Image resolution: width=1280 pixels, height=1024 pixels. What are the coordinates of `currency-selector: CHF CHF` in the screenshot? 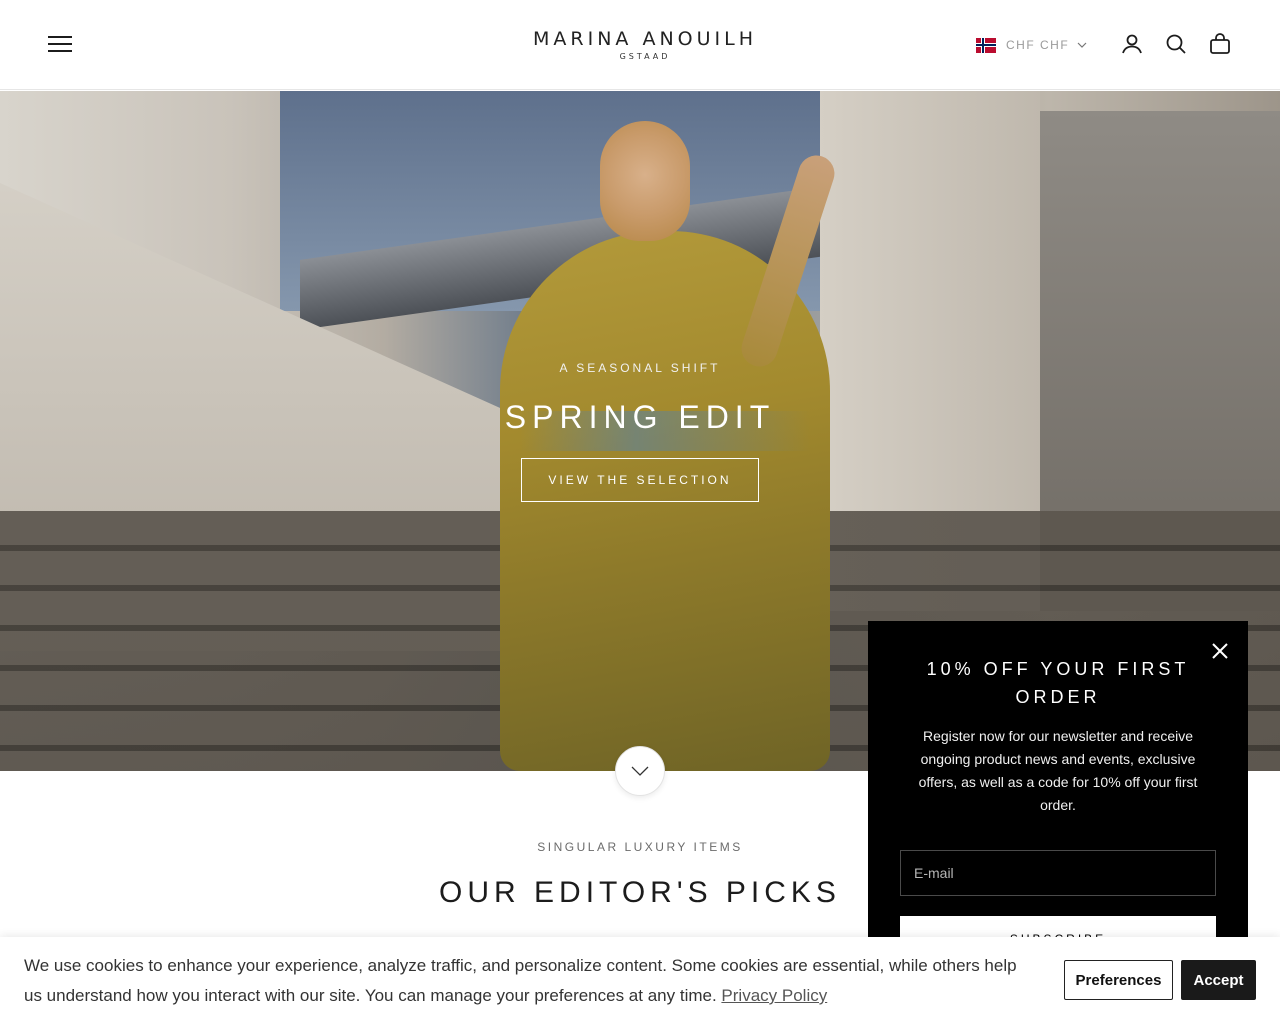 It's located at (1031, 45).